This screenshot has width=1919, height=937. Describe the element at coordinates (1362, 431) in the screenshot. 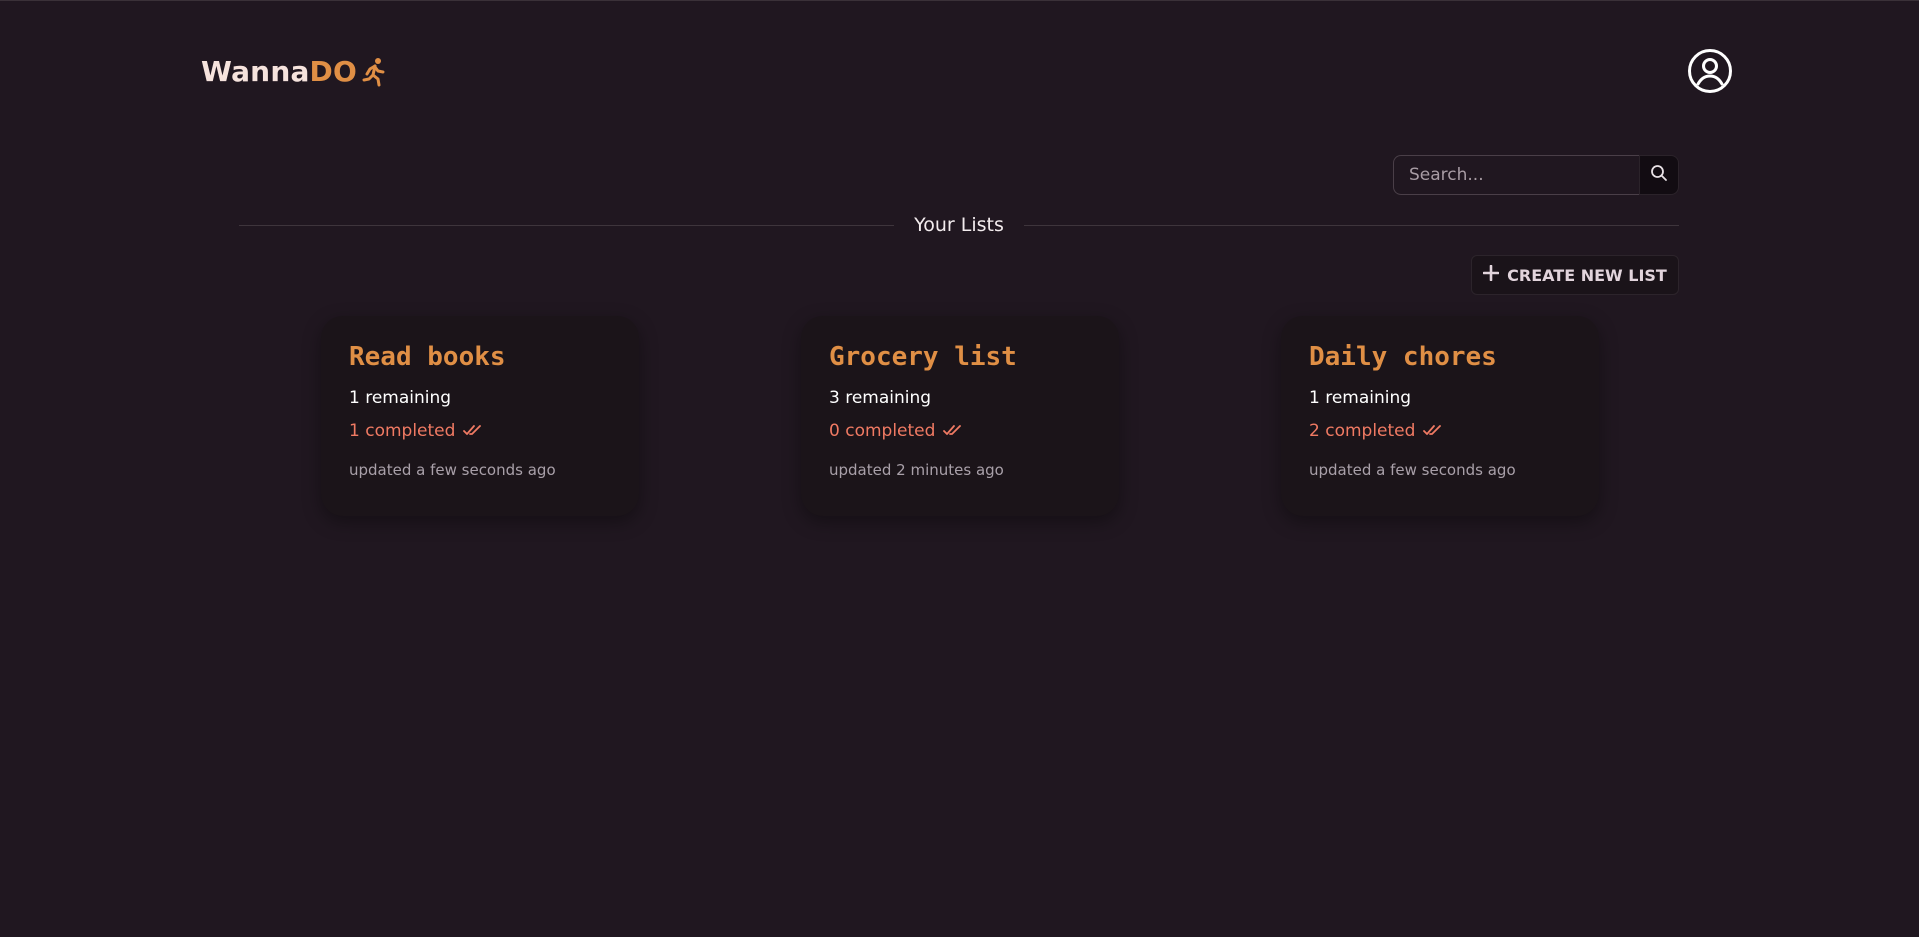

I see `completed-label: 2 completed` at that location.